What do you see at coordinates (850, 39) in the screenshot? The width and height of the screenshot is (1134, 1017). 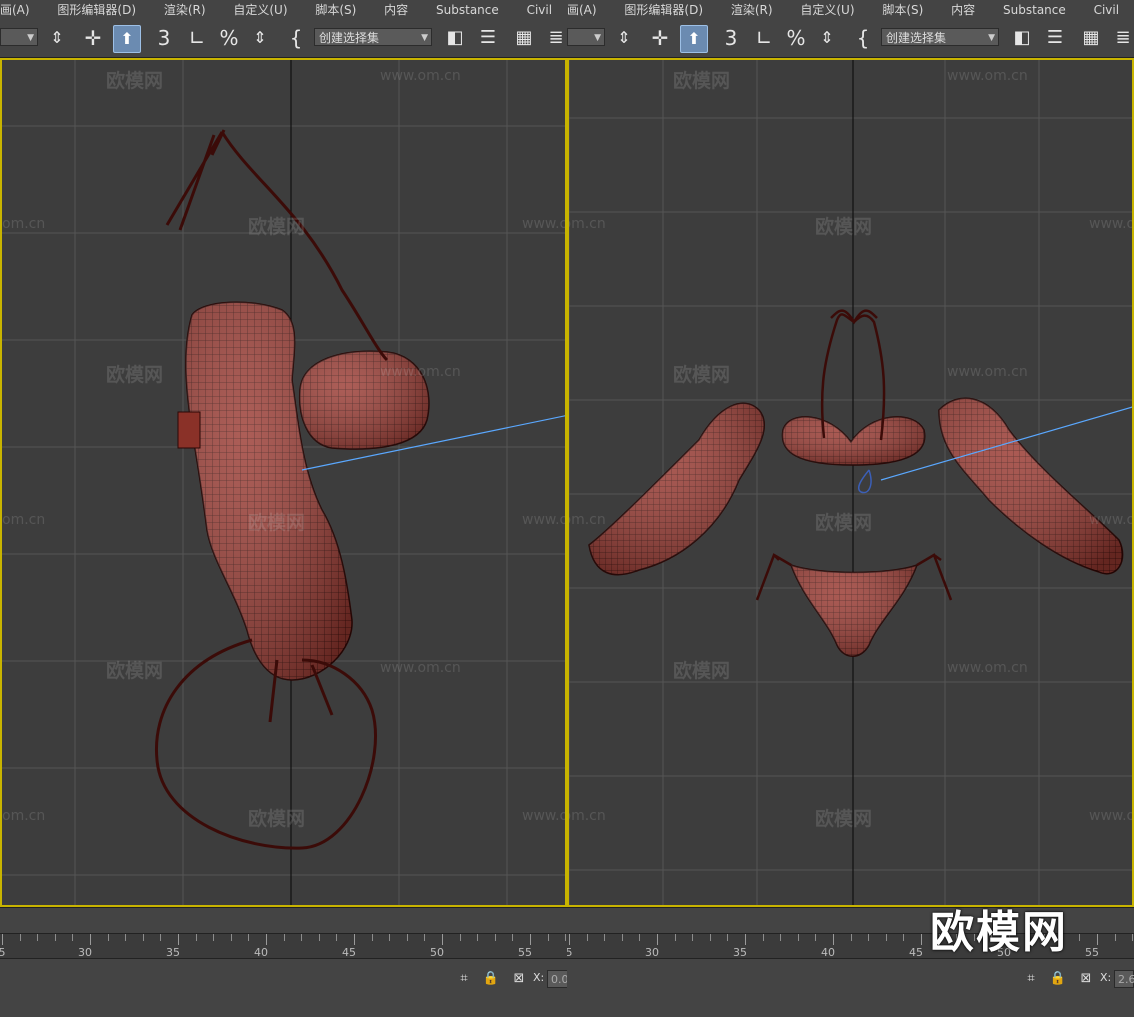 I see `main-toolbar: ▼ ⇕ ✛ ⬆ 3 ∟ % ⇕ { 创建选择集 ▼ ◧ ☰ ▦ ≣` at bounding box center [850, 39].